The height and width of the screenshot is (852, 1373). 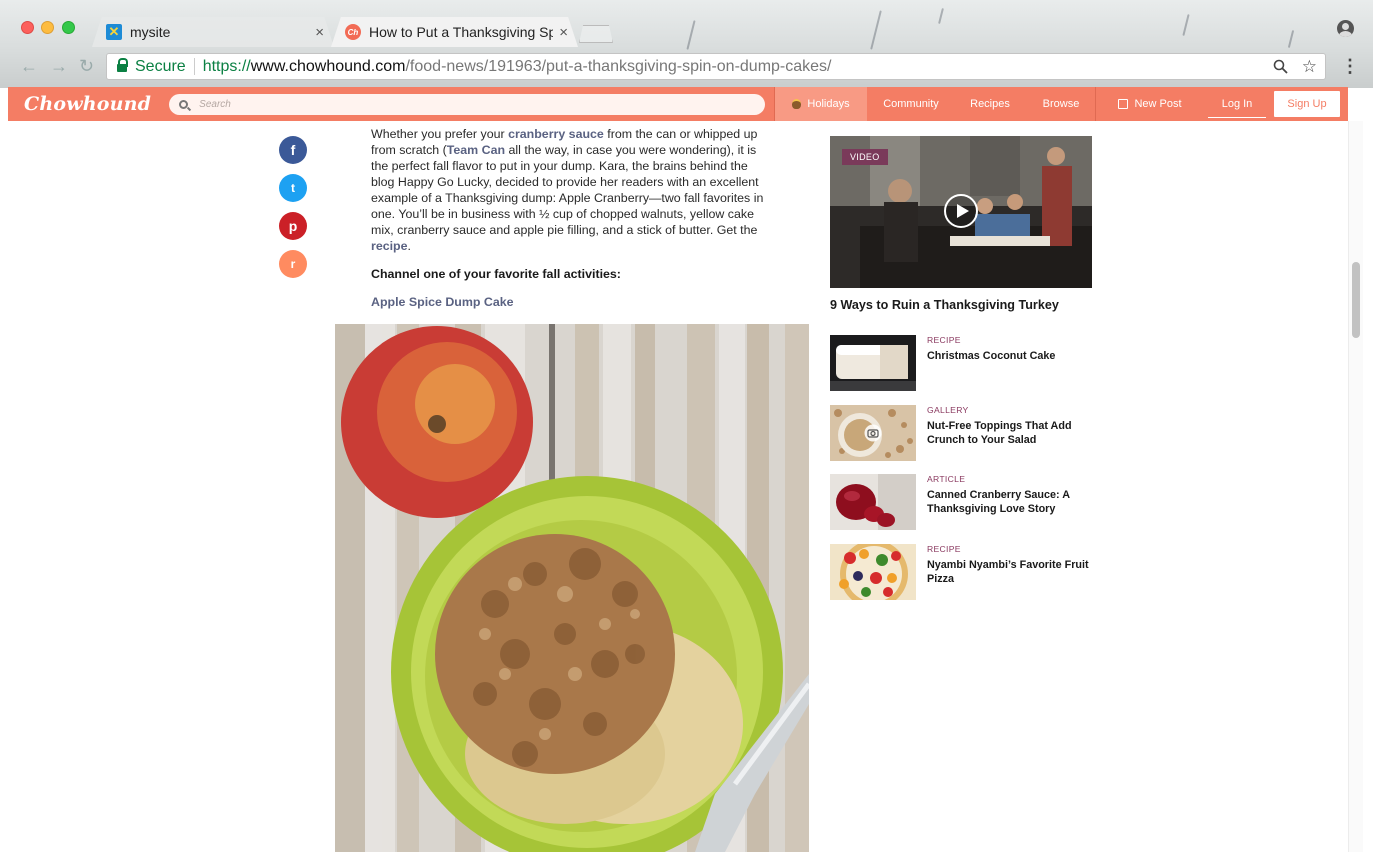 What do you see at coordinates (1280, 66) in the screenshot?
I see `zoom-icon` at bounding box center [1280, 66].